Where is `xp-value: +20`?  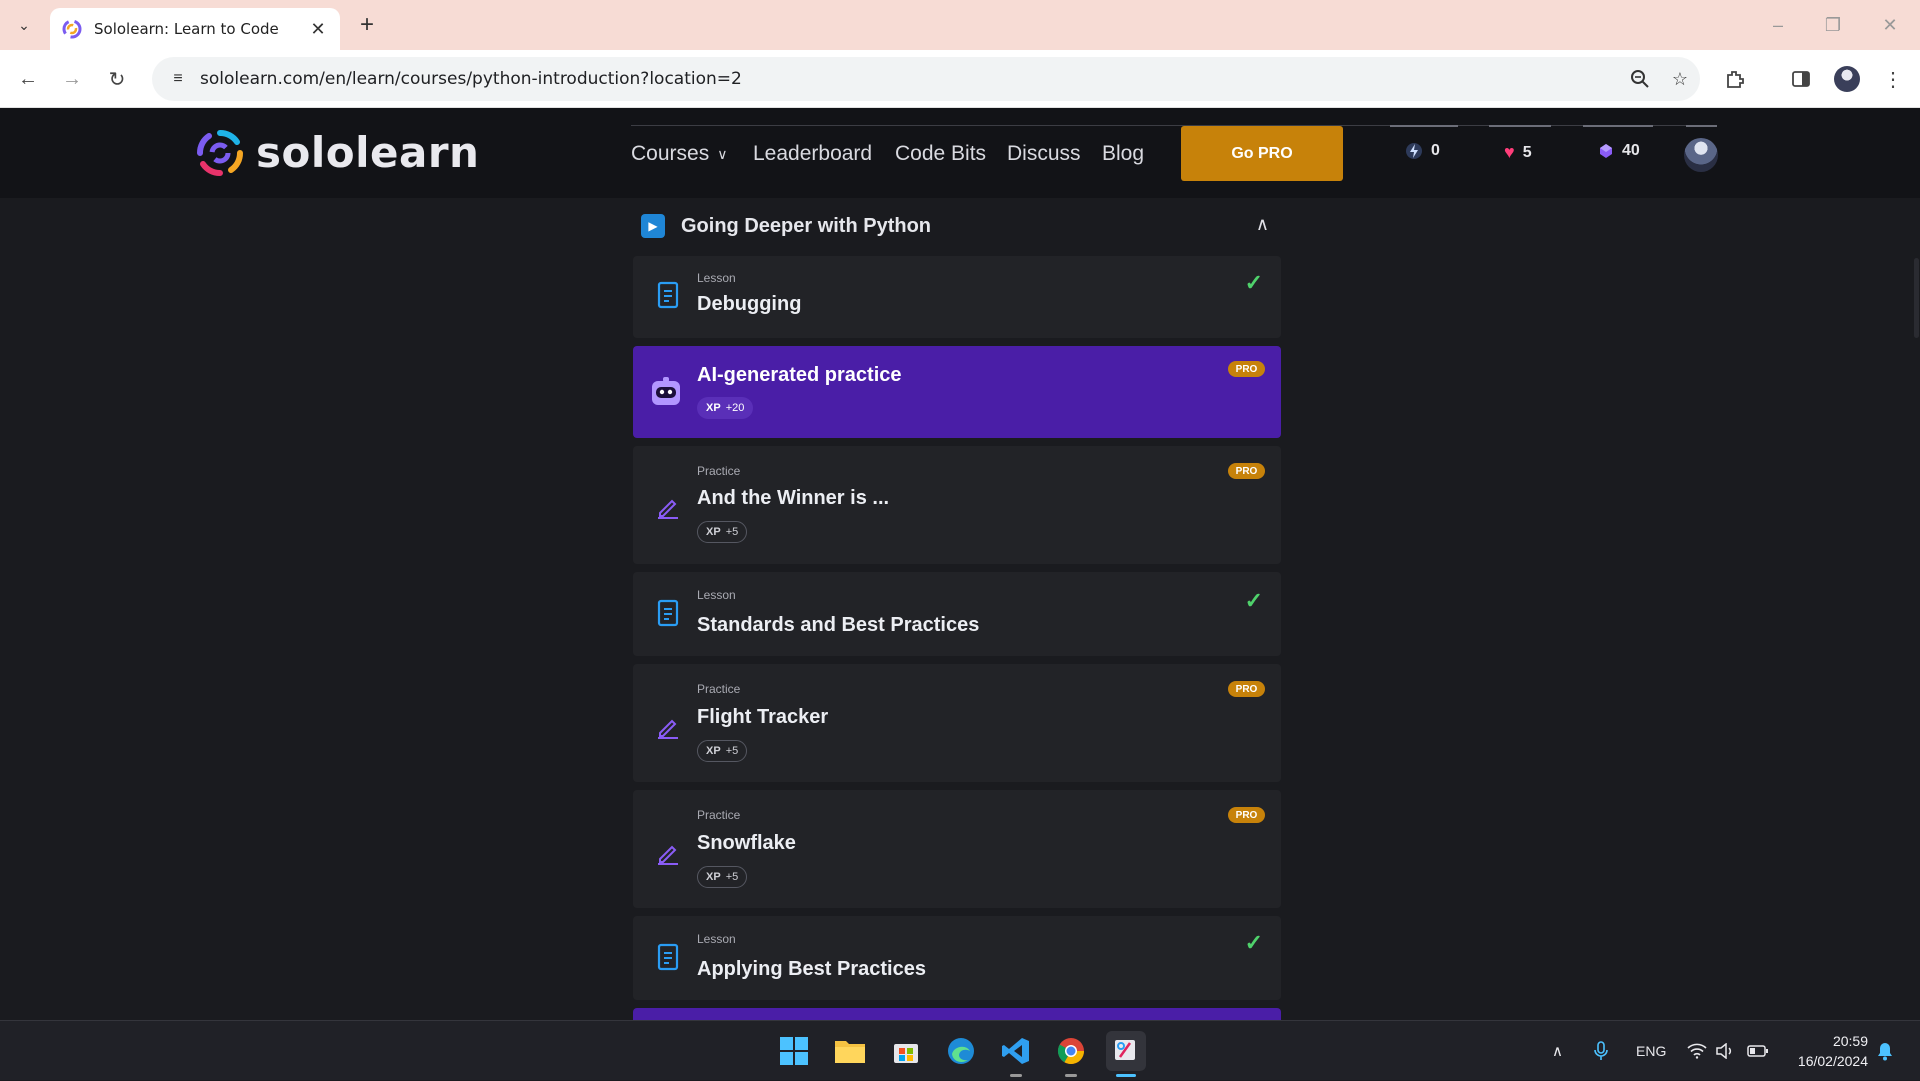
xp-value: +20 is located at coordinates (735, 408).